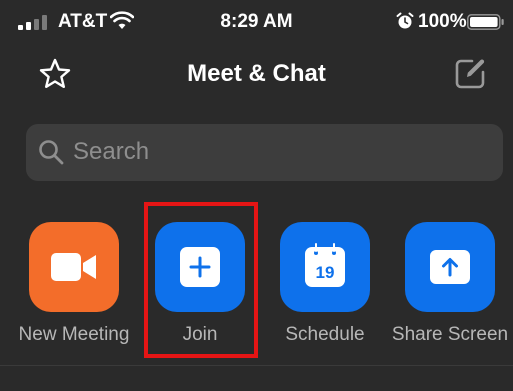  I want to click on join-tile, so click(200, 267).